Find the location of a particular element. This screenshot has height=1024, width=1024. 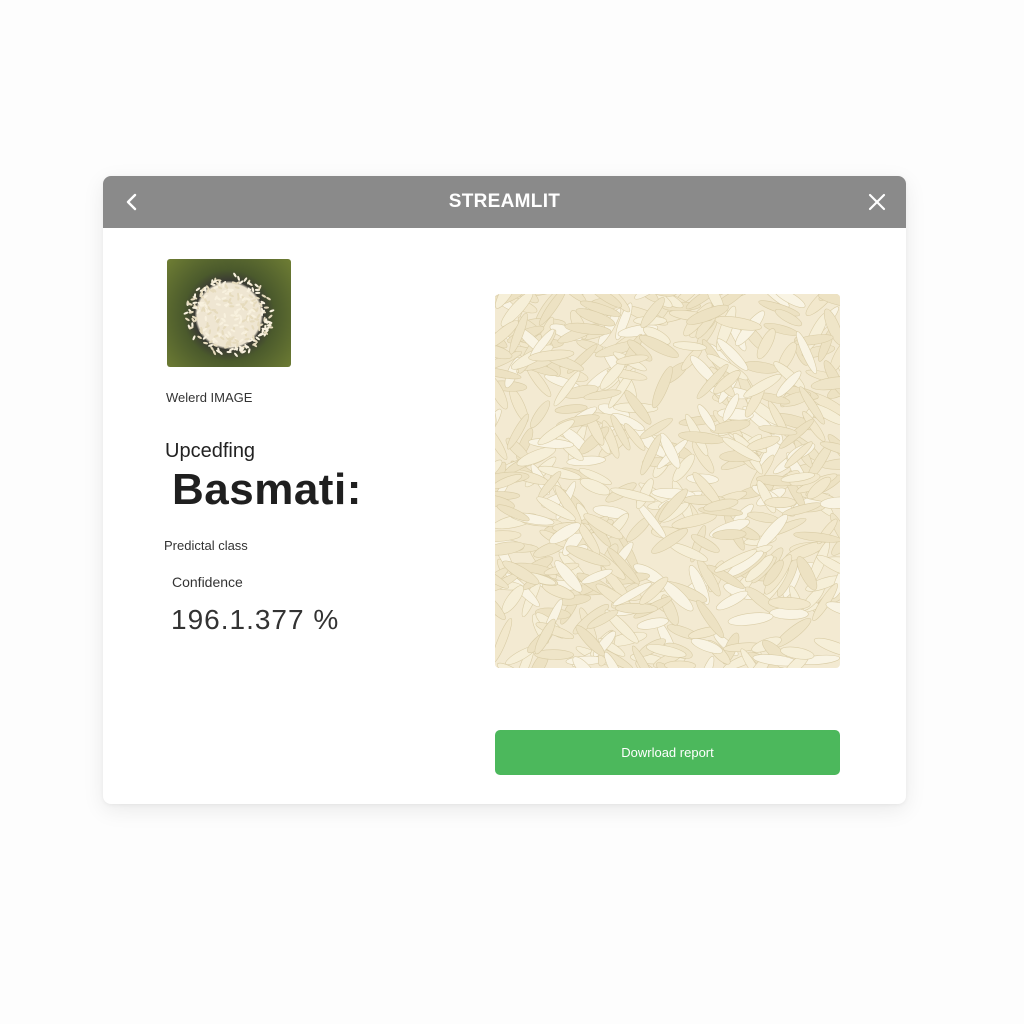

close-button is located at coordinates (877, 202).